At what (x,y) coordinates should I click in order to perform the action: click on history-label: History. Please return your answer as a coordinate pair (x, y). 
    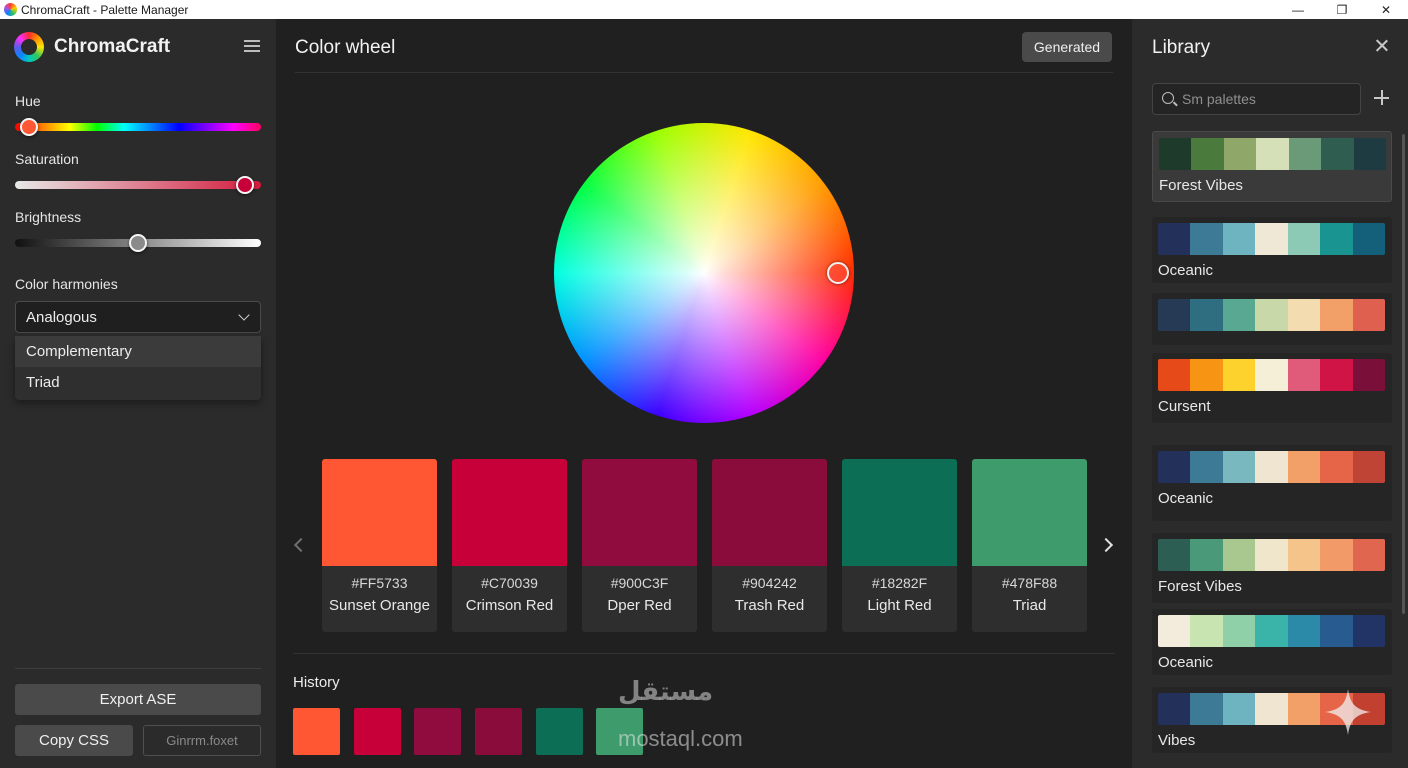
    Looking at the image, I should click on (316, 682).